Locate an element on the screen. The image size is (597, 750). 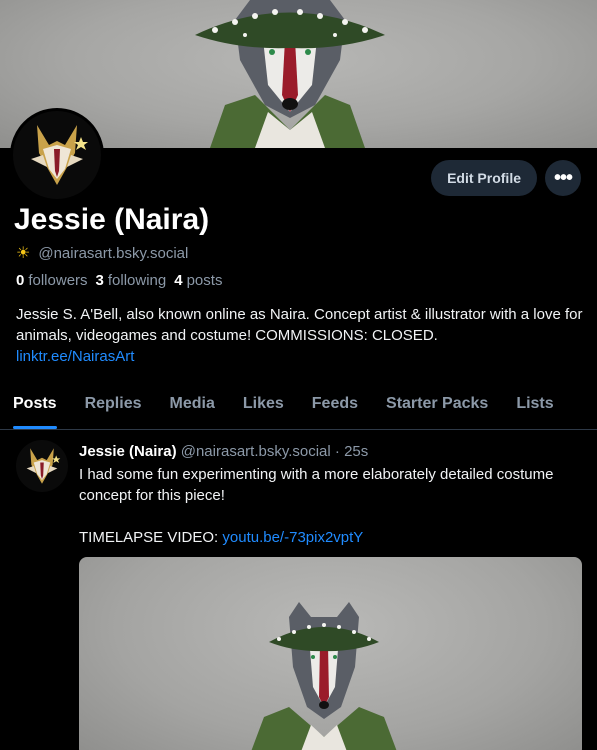
following-stat: 3 following is located at coordinates (131, 280).